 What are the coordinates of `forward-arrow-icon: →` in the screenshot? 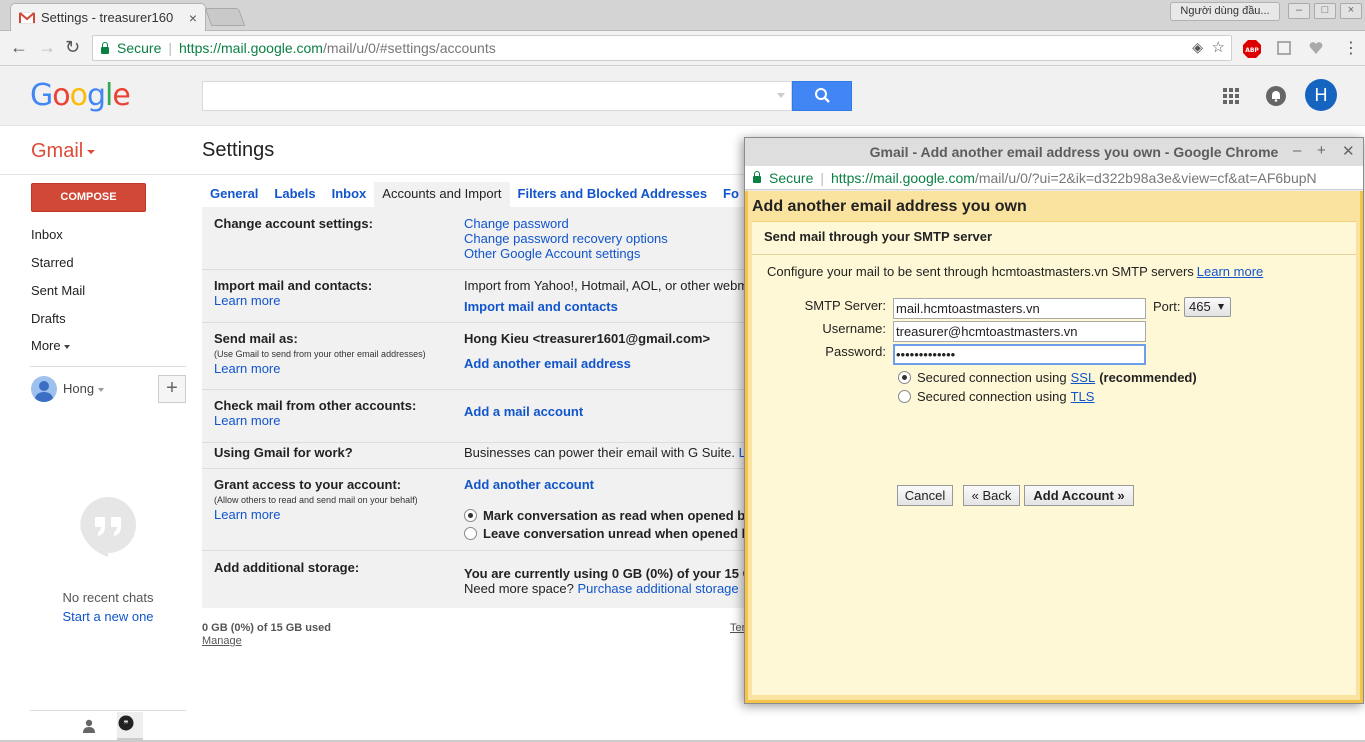 It's located at (47, 47).